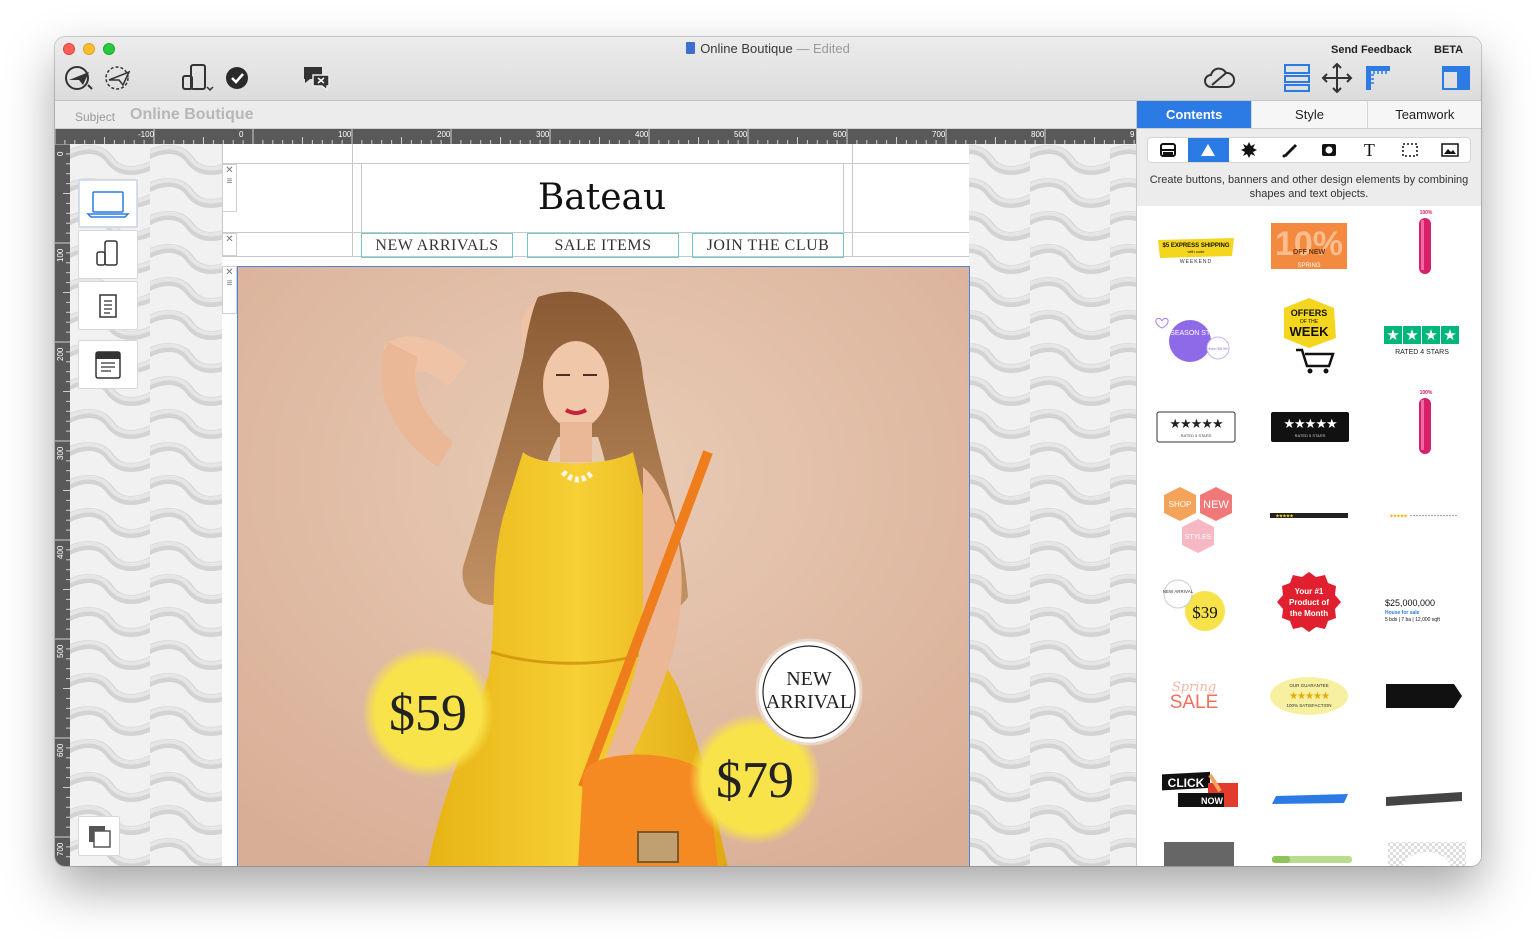  What do you see at coordinates (197, 78) in the screenshot?
I see `device-preview-icon` at bounding box center [197, 78].